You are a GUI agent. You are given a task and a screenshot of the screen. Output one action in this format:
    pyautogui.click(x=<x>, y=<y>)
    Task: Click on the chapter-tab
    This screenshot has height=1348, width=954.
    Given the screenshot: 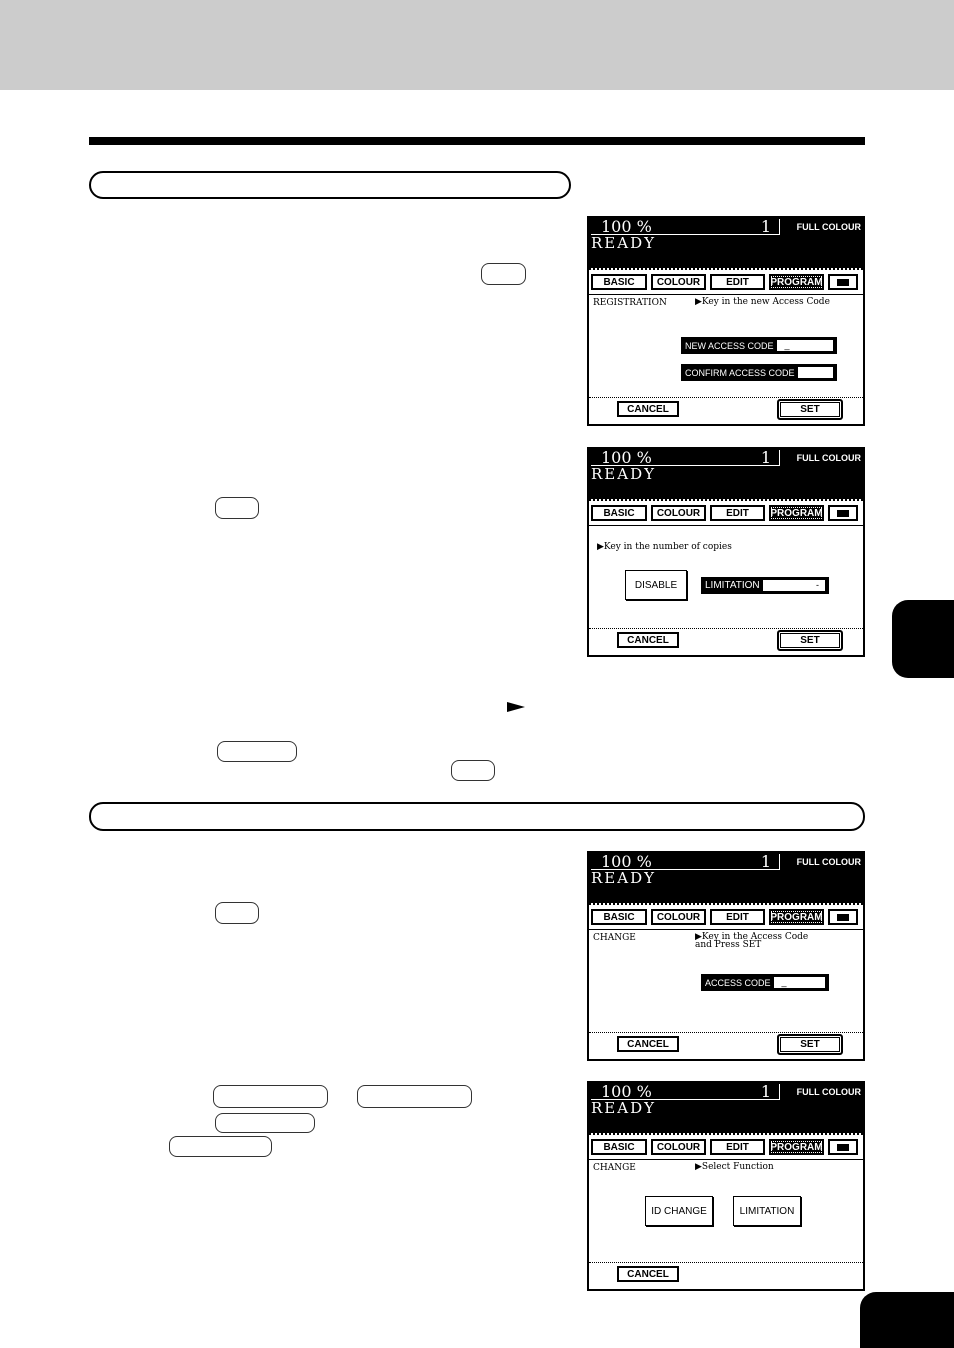 What is the action you would take?
    pyautogui.click(x=923, y=639)
    